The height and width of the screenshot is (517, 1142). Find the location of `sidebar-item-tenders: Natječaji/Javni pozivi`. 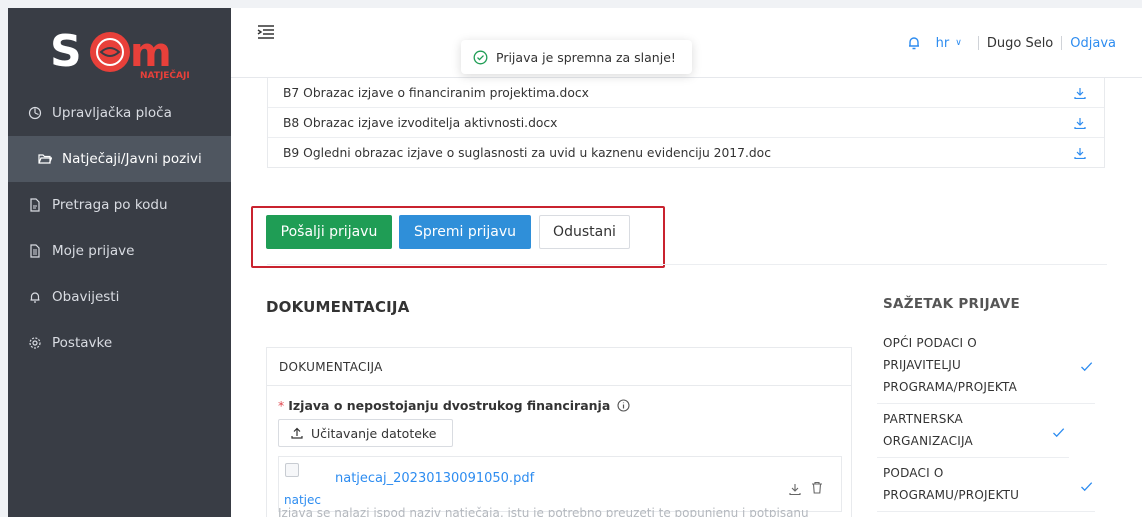

sidebar-item-tenders: Natječaji/Javni pozivi is located at coordinates (119, 159).